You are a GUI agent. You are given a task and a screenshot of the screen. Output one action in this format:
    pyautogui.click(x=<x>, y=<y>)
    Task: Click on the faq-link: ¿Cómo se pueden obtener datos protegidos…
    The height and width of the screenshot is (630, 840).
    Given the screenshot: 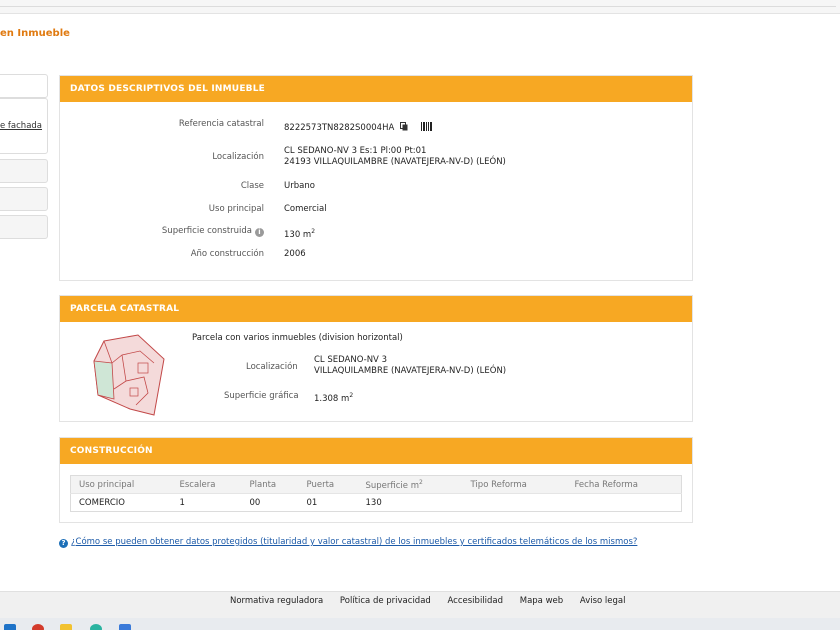 What is the action you would take?
    pyautogui.click(x=354, y=542)
    